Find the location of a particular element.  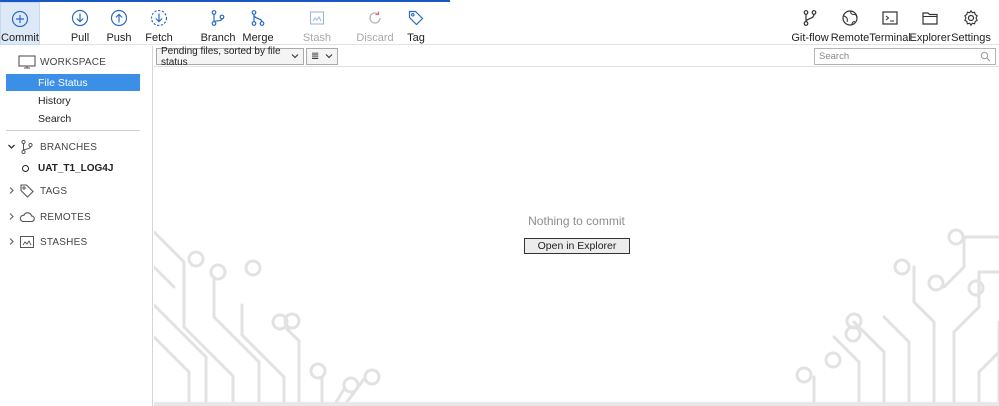

search-input: Search is located at coordinates (905, 56).